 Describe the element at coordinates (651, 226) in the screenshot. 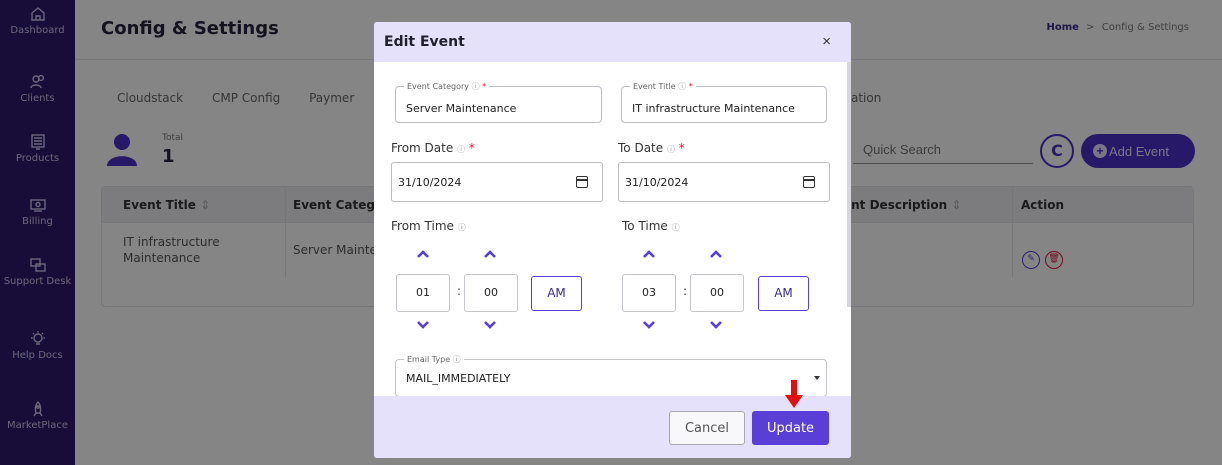

I see `to-time-label: To Time ⓘ` at that location.